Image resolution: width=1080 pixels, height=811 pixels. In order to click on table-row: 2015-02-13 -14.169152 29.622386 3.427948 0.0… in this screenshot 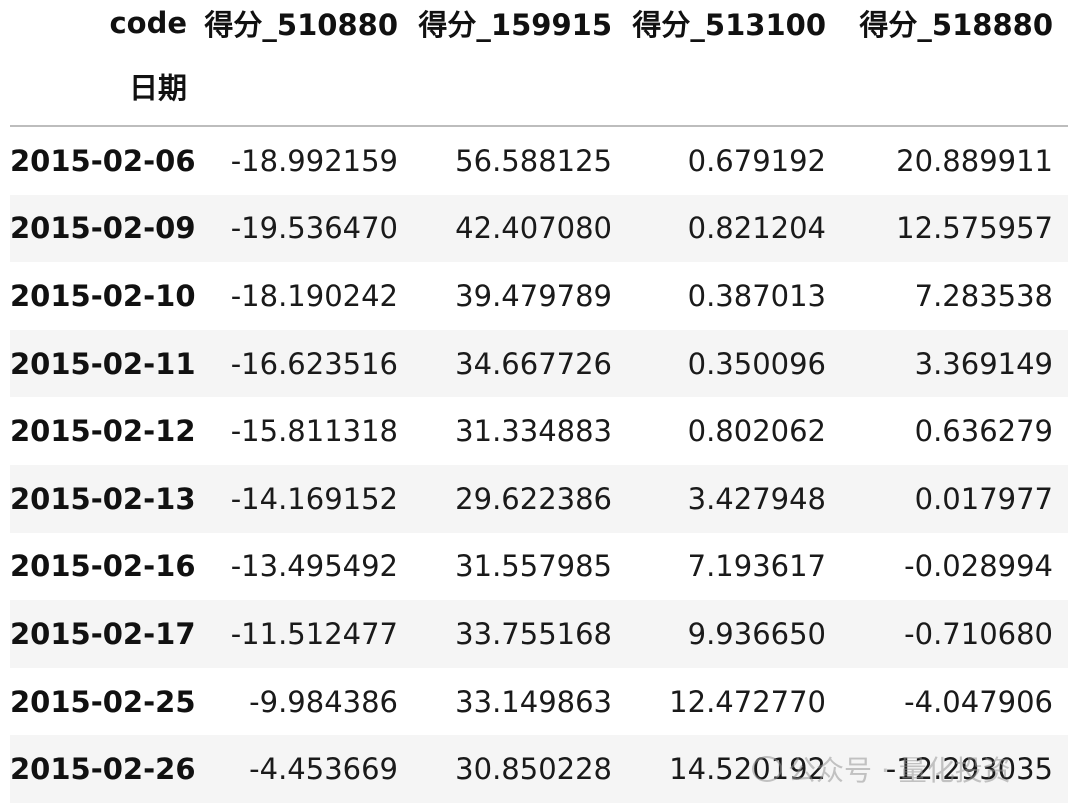, I will do `click(539, 498)`.